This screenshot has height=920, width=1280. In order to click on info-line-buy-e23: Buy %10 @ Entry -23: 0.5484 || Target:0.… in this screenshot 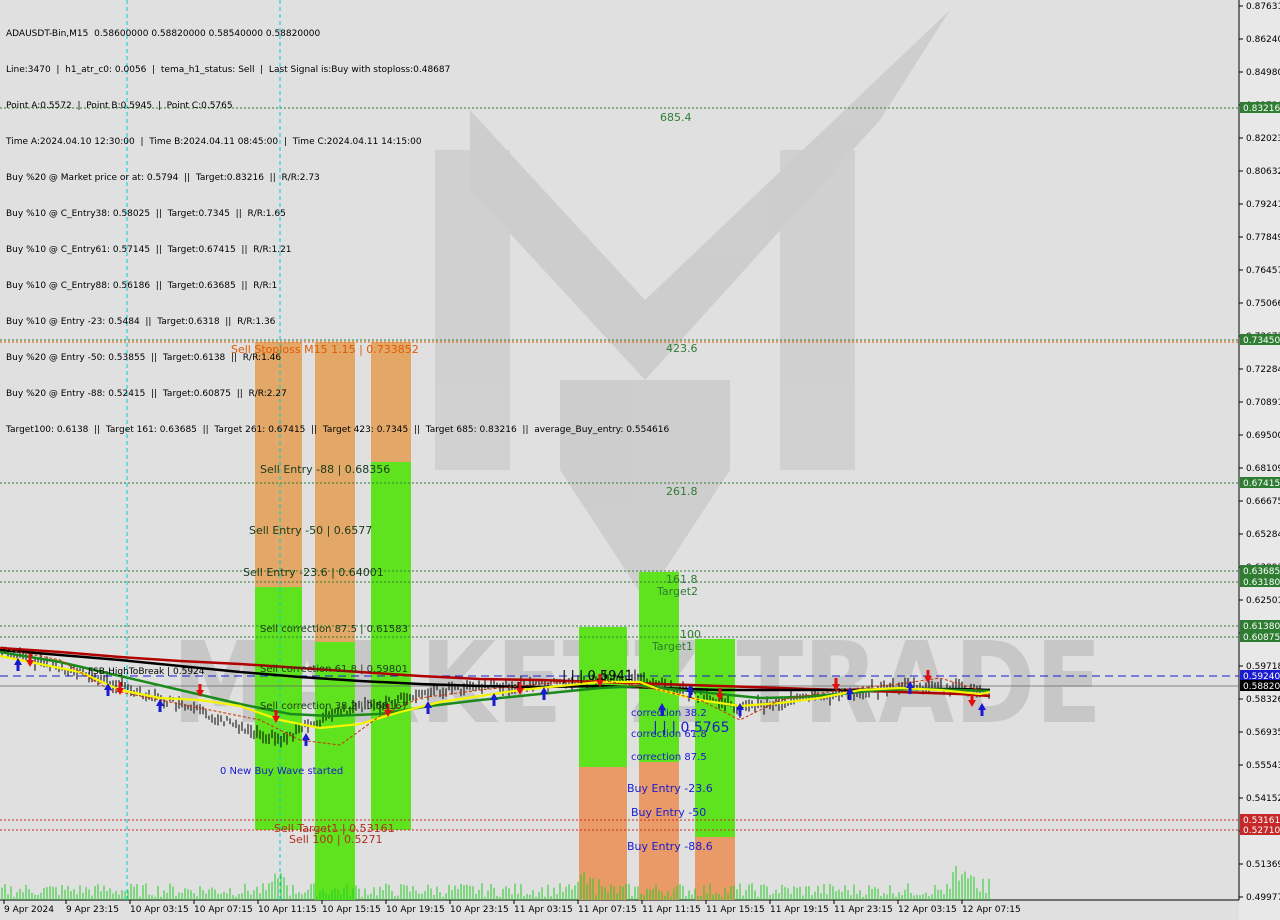, I will do `click(141, 322)`.